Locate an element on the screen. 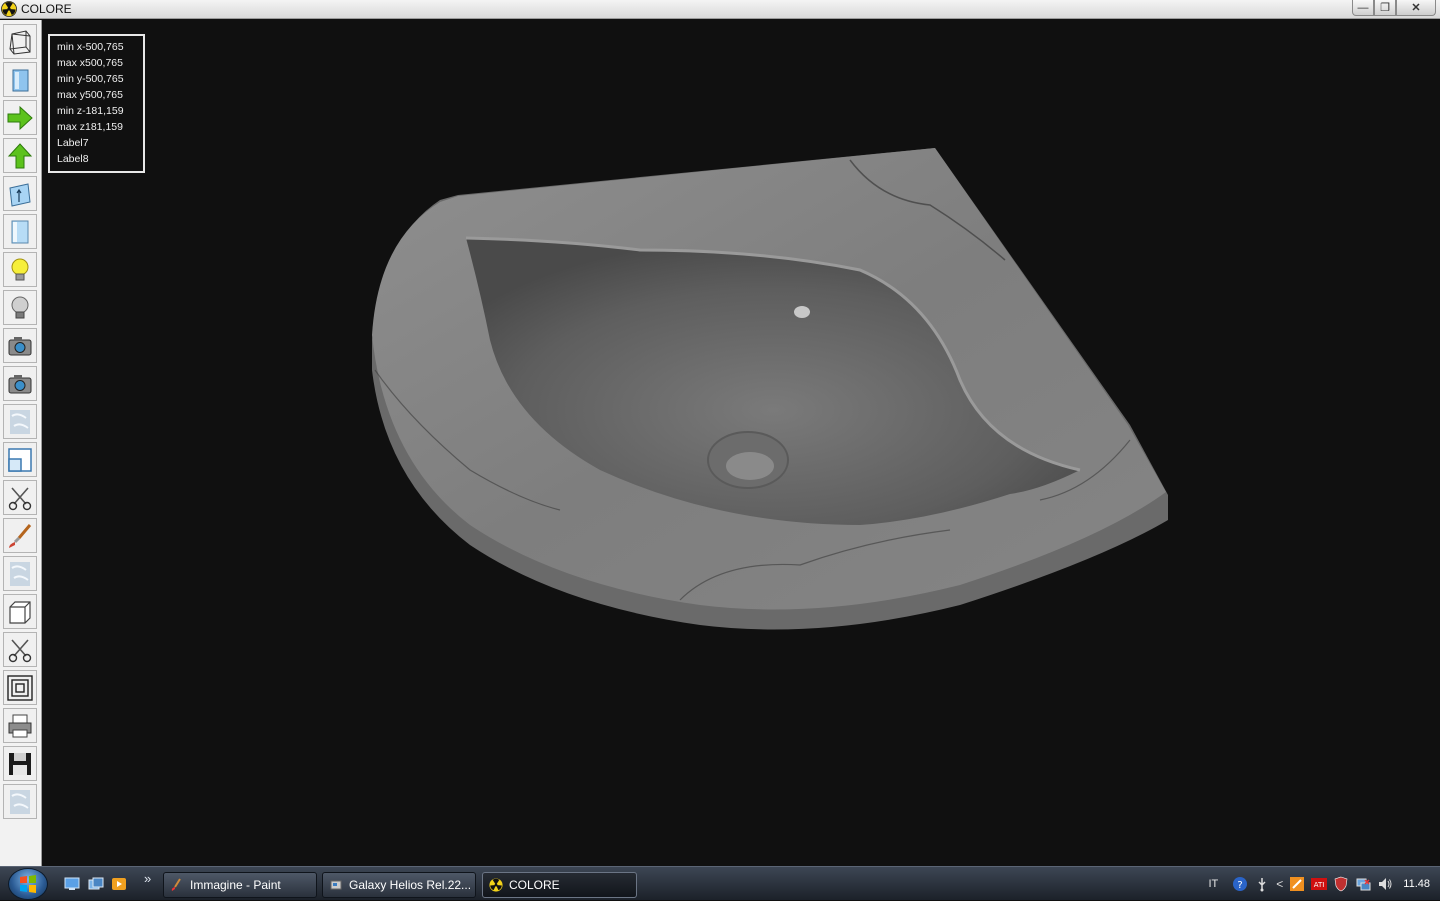 This screenshot has height=901, width=1440. texture-tool-button is located at coordinates (20, 421).